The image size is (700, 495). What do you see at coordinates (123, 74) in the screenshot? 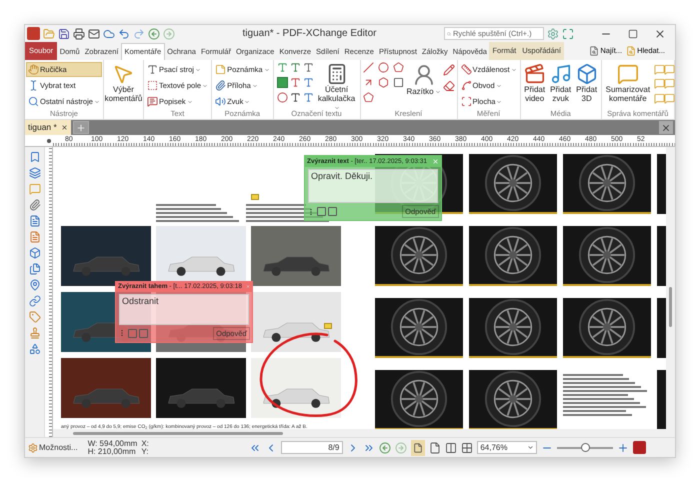
I see `comment-selection-icon` at bounding box center [123, 74].